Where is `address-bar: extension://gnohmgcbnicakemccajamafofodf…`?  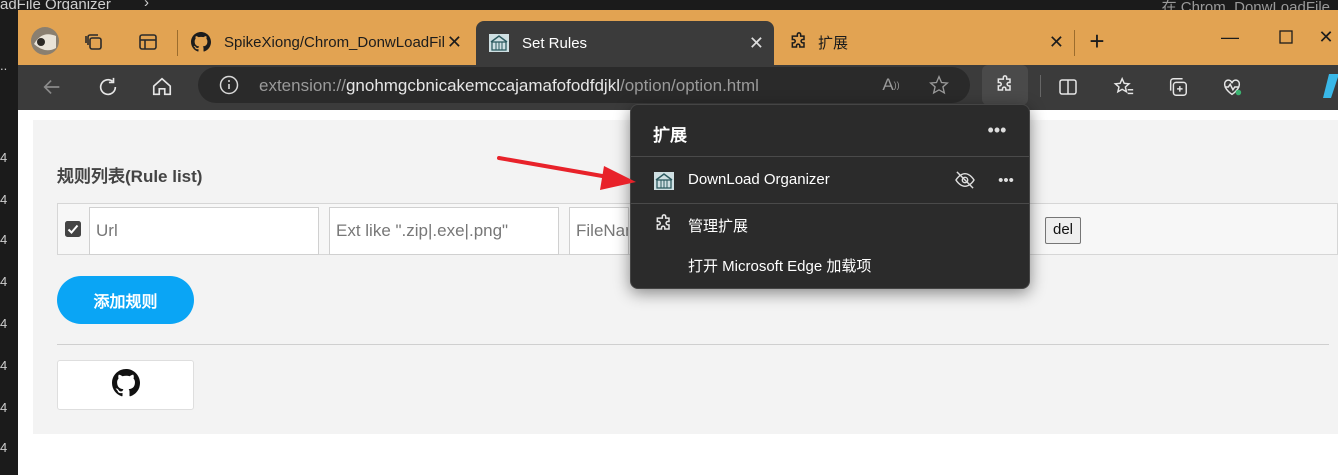
address-bar: extension://gnohmgcbnicakemccajamafofodf… is located at coordinates (584, 85).